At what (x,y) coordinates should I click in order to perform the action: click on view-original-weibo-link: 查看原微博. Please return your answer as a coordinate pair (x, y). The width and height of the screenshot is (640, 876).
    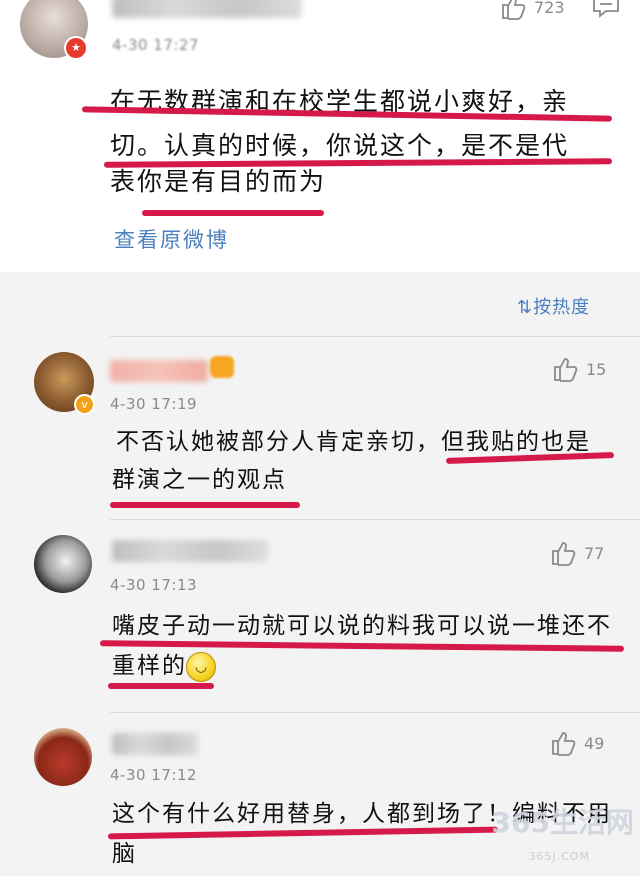
    Looking at the image, I should click on (171, 239).